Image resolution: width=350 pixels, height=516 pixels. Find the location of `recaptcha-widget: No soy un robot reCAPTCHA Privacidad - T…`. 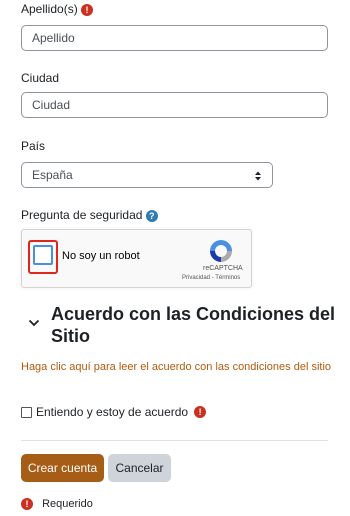

recaptcha-widget: No soy un robot reCAPTCHA Privacidad - T… is located at coordinates (136, 258).